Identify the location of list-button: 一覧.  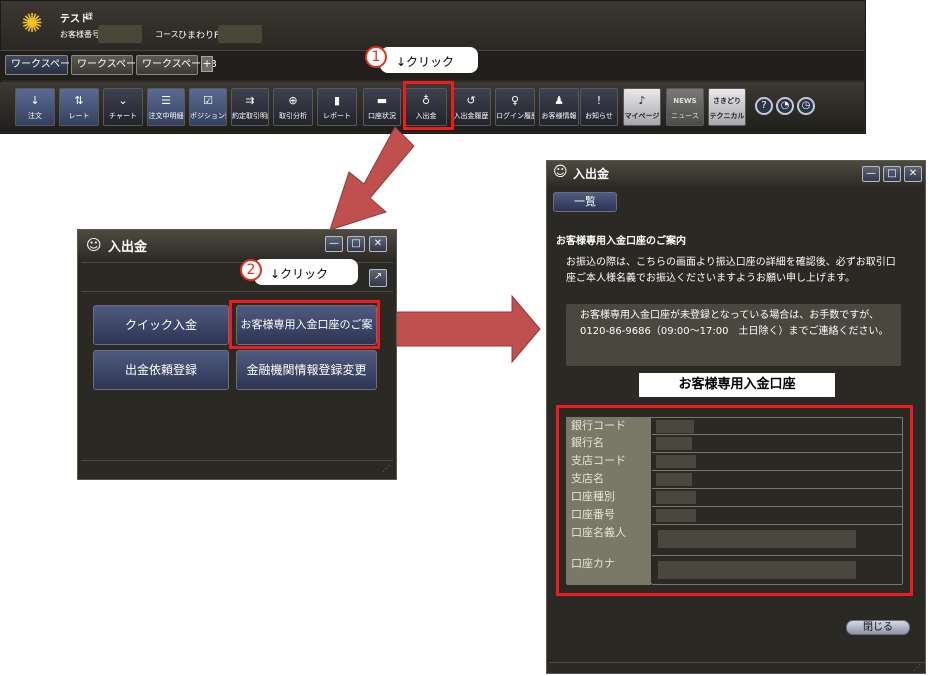
(585, 202).